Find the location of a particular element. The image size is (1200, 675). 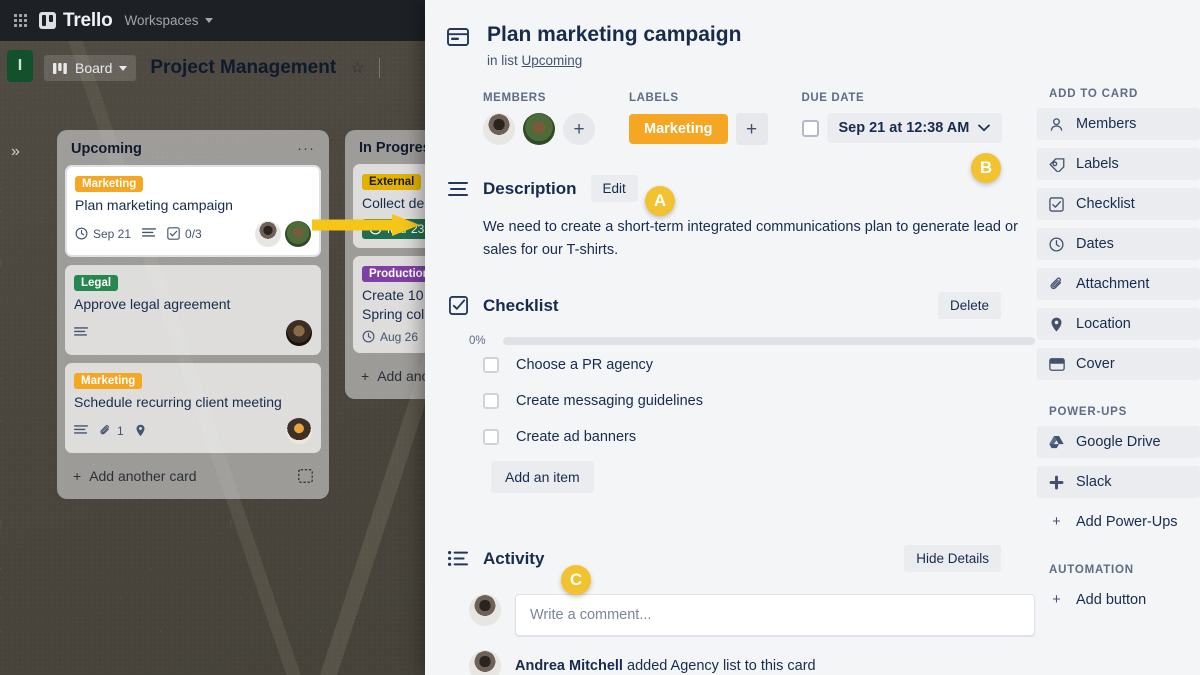

workspaces-menu: Workspaces is located at coordinates (168, 20).